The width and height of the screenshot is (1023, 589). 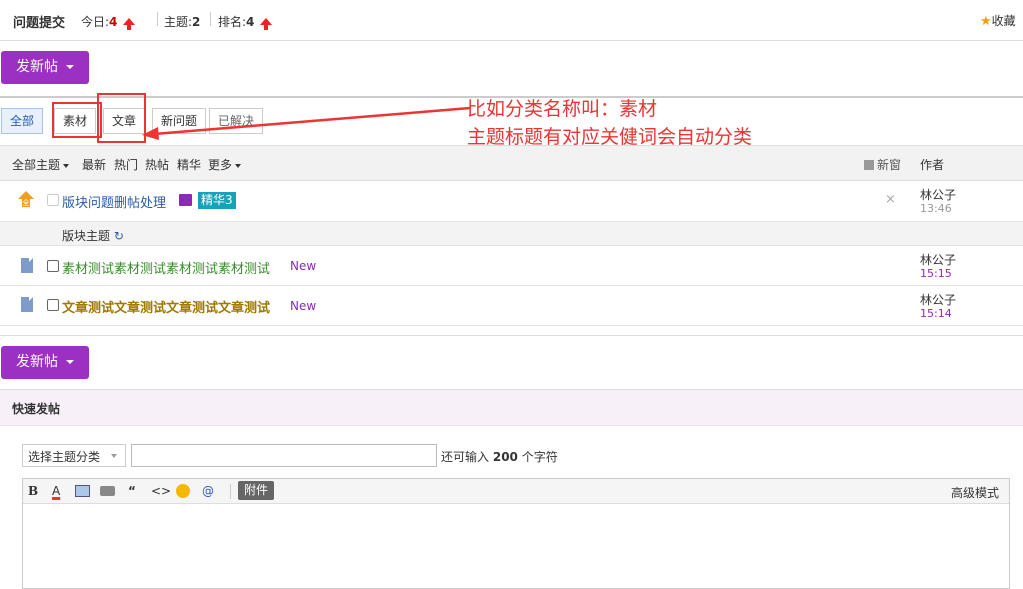 I want to click on image-icon, so click(x=185, y=200).